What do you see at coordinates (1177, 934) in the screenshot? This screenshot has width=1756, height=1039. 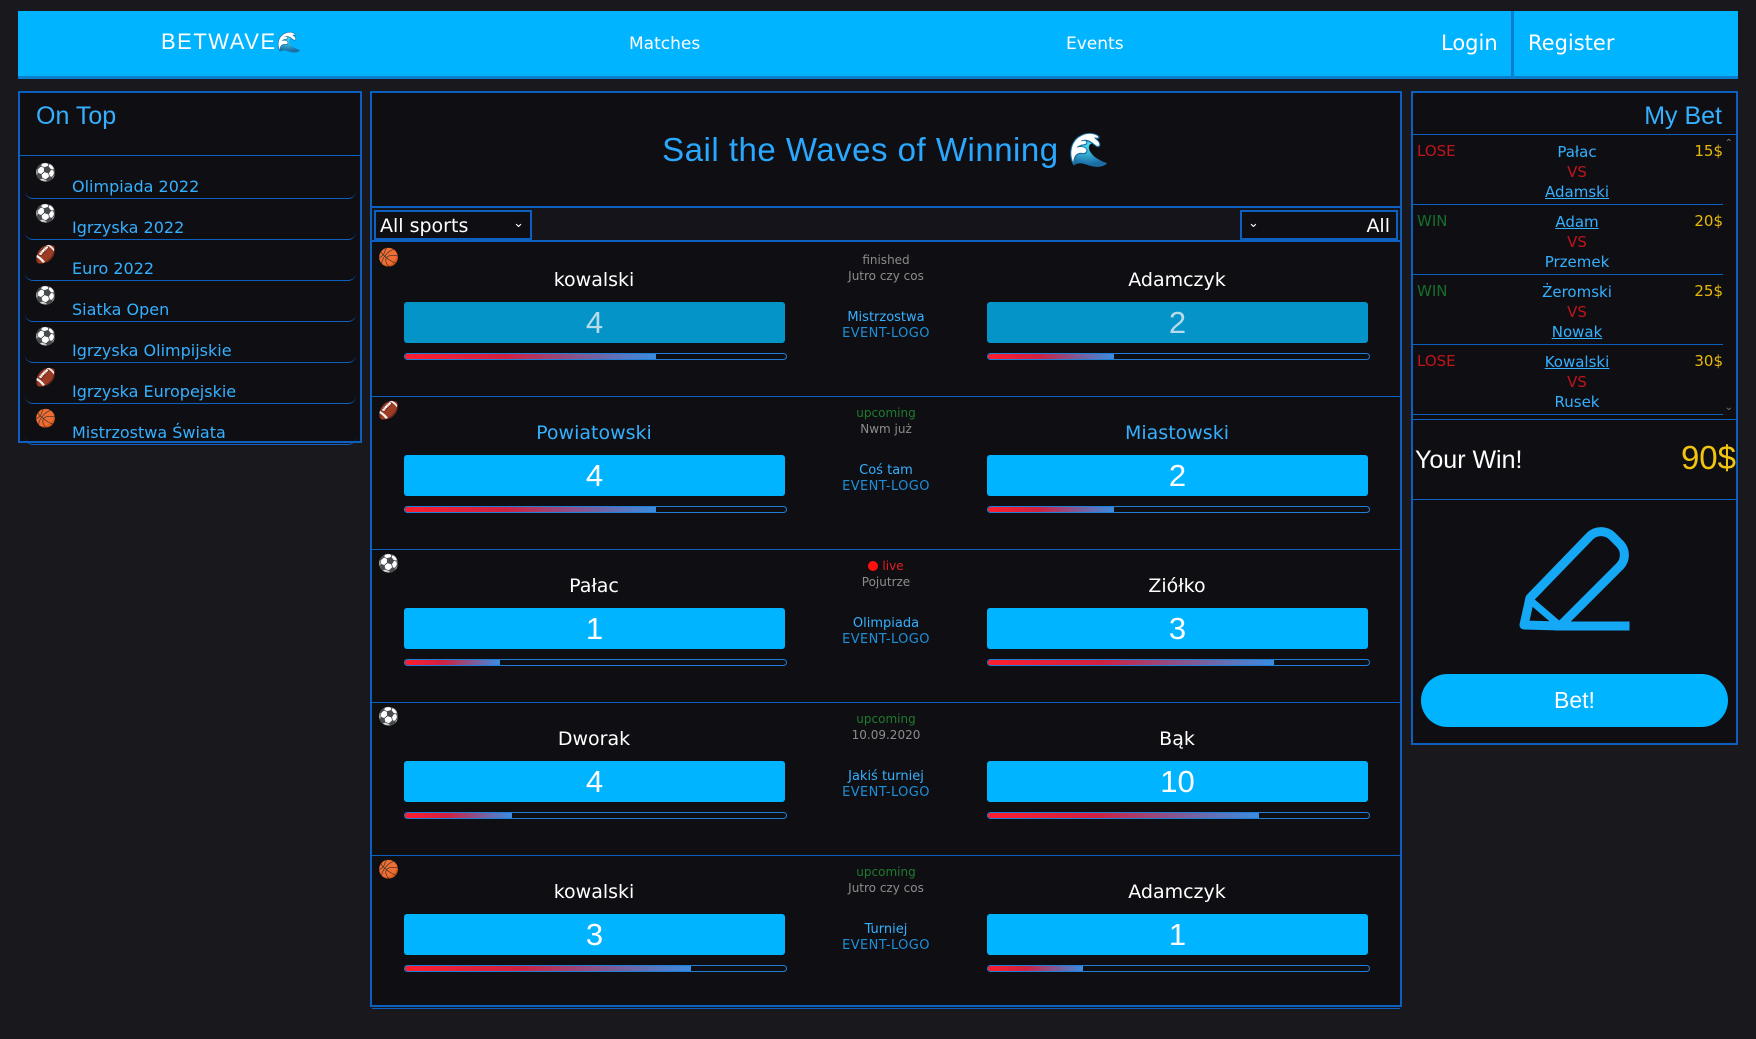 I see `bet-team-b-button: 1` at bounding box center [1177, 934].